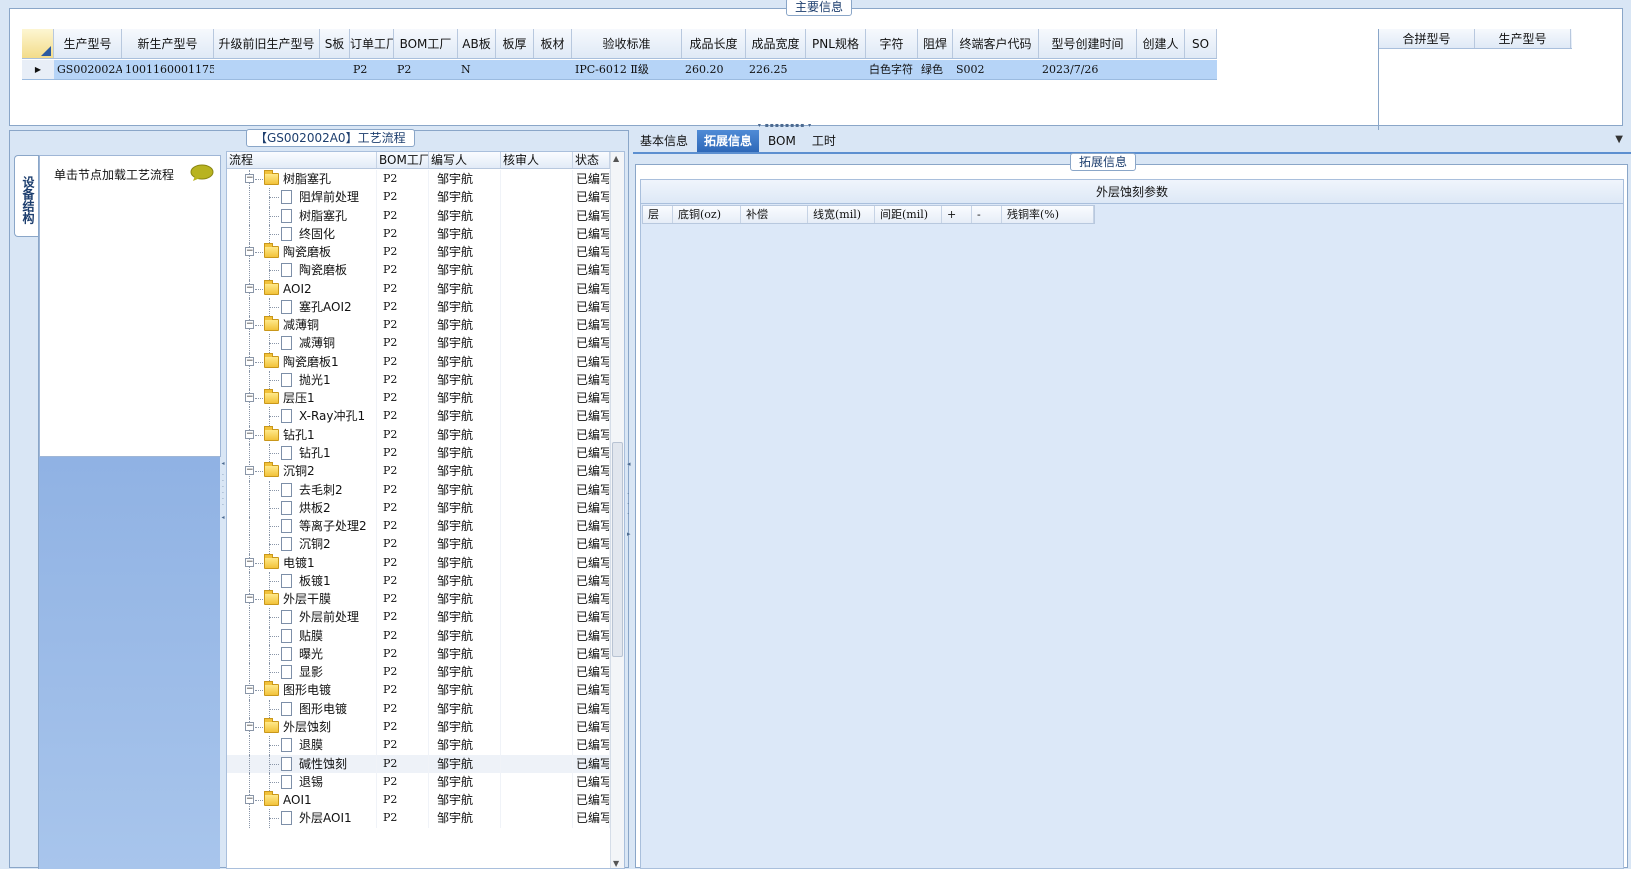 Image resolution: width=1631 pixels, height=869 pixels. What do you see at coordinates (477, 43) in the screenshot?
I see `column-header: AB板` at bounding box center [477, 43].